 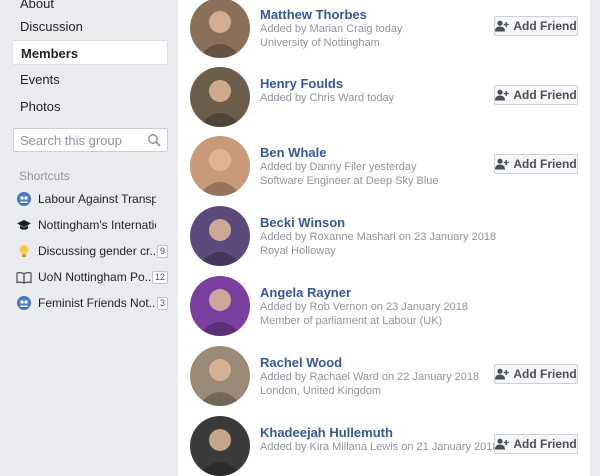 I want to click on nav-item-discussion: Discussion, so click(x=90, y=26).